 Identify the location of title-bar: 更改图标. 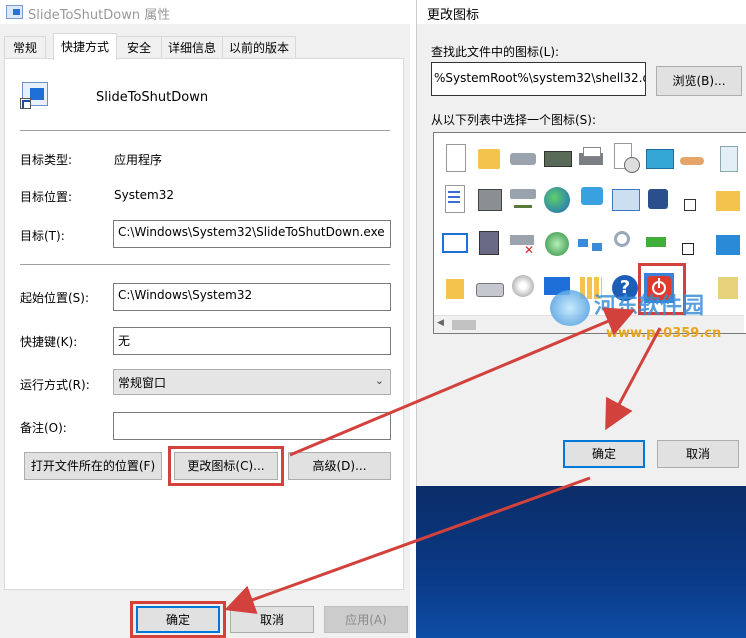
(581, 12).